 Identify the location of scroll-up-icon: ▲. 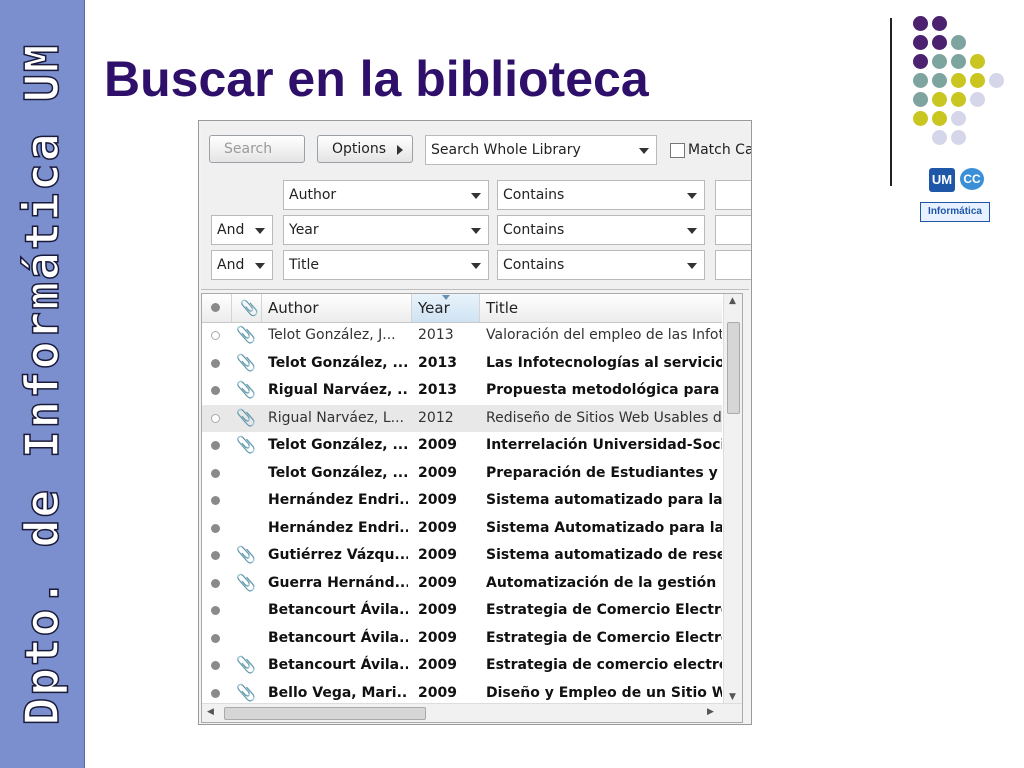
(732, 301).